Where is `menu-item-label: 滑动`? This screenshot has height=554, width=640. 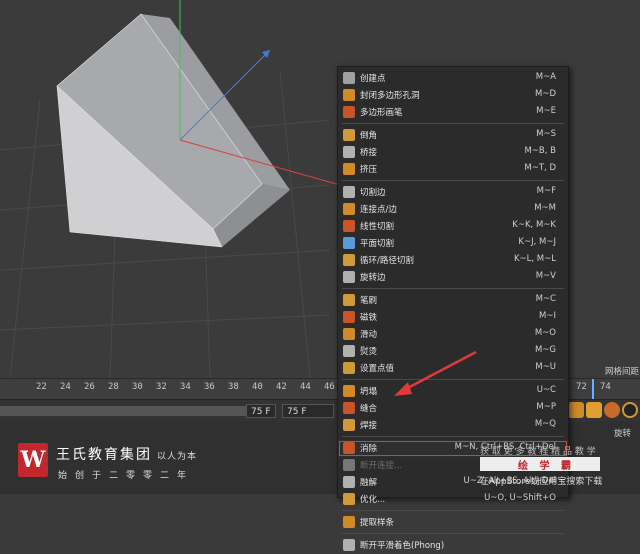
menu-item-label: 滑动 is located at coordinates (369, 335).